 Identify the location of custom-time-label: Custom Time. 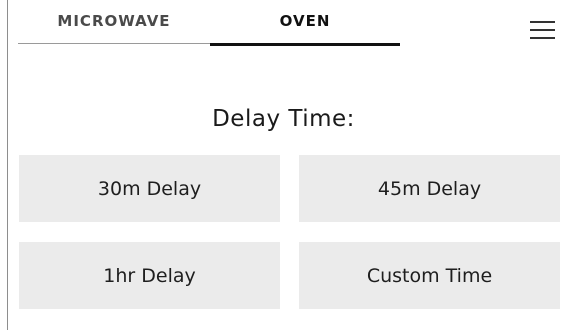
(429, 275).